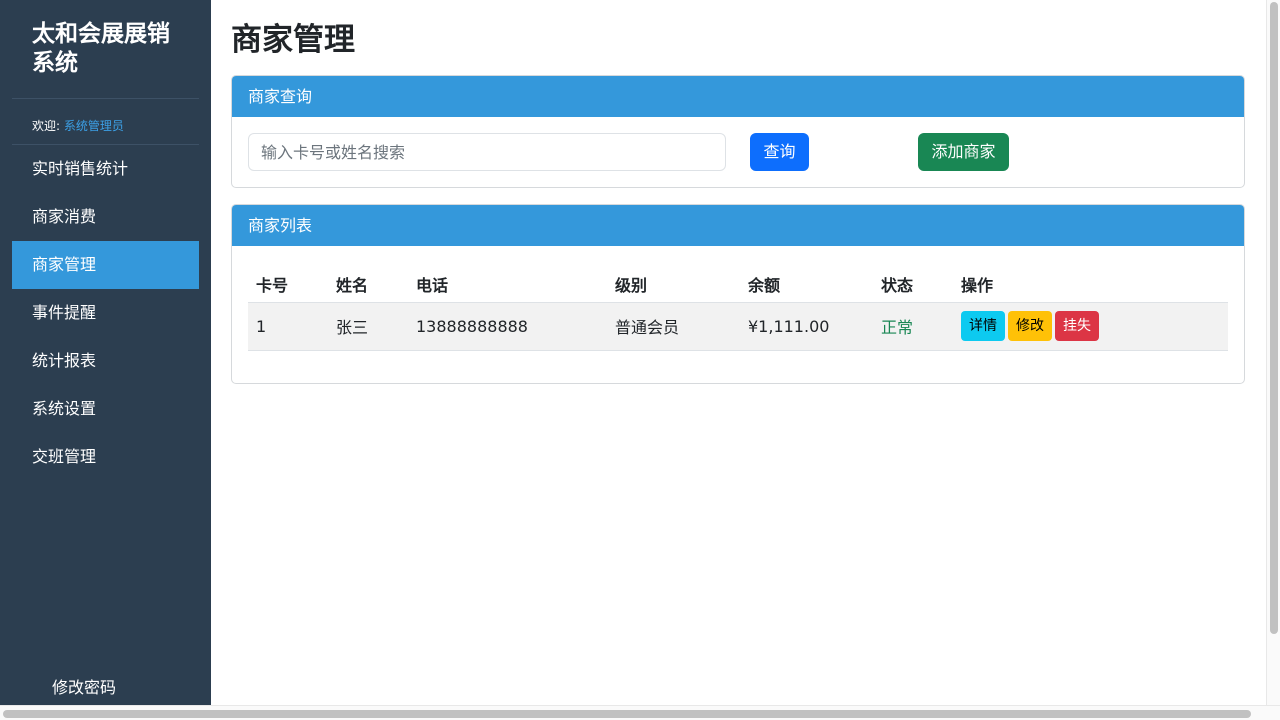 Image resolution: width=1280 pixels, height=720 pixels. Describe the element at coordinates (913, 326) in the screenshot. I see `cell-status: 正常` at that location.